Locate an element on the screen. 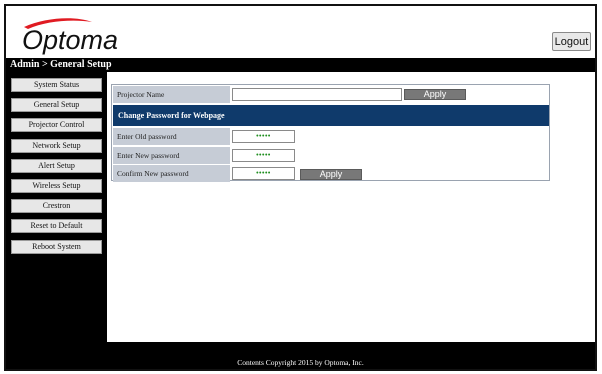 This screenshot has width=602, height=374. sidebar-item-system-status: System Status is located at coordinates (56, 85).